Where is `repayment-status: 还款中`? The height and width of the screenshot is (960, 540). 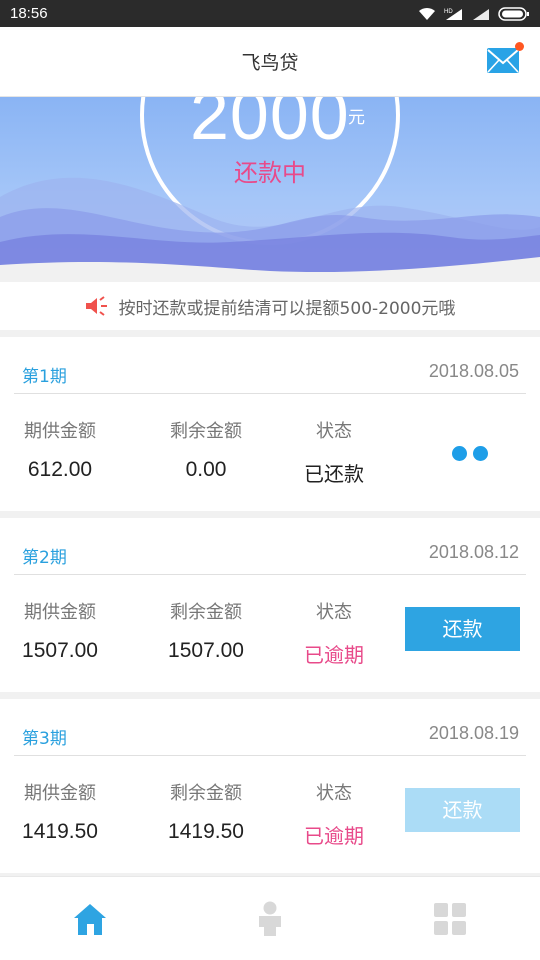 repayment-status: 还款中 is located at coordinates (270, 173).